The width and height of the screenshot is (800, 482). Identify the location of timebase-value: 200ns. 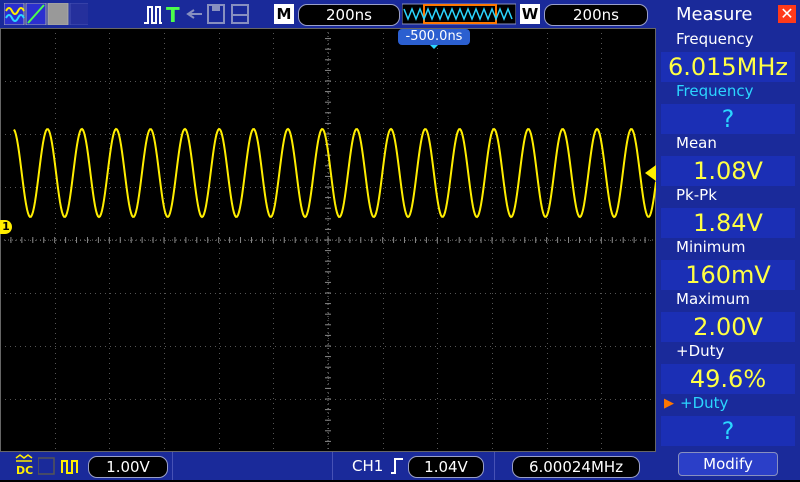
(349, 15).